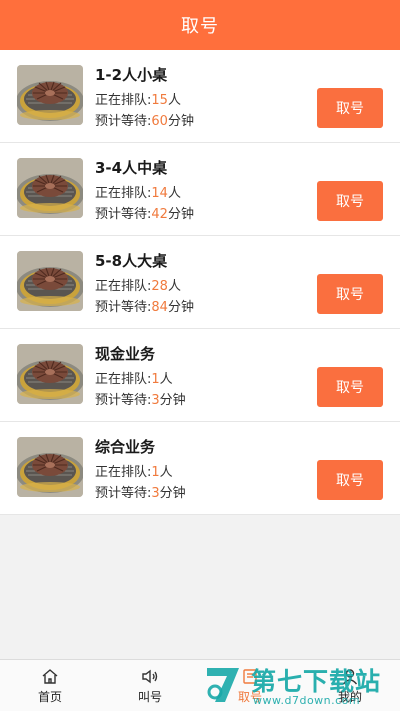 This screenshot has height=711, width=400. Describe the element at coordinates (125, 354) in the screenshot. I see `queue-item-title: 现金业务` at that location.